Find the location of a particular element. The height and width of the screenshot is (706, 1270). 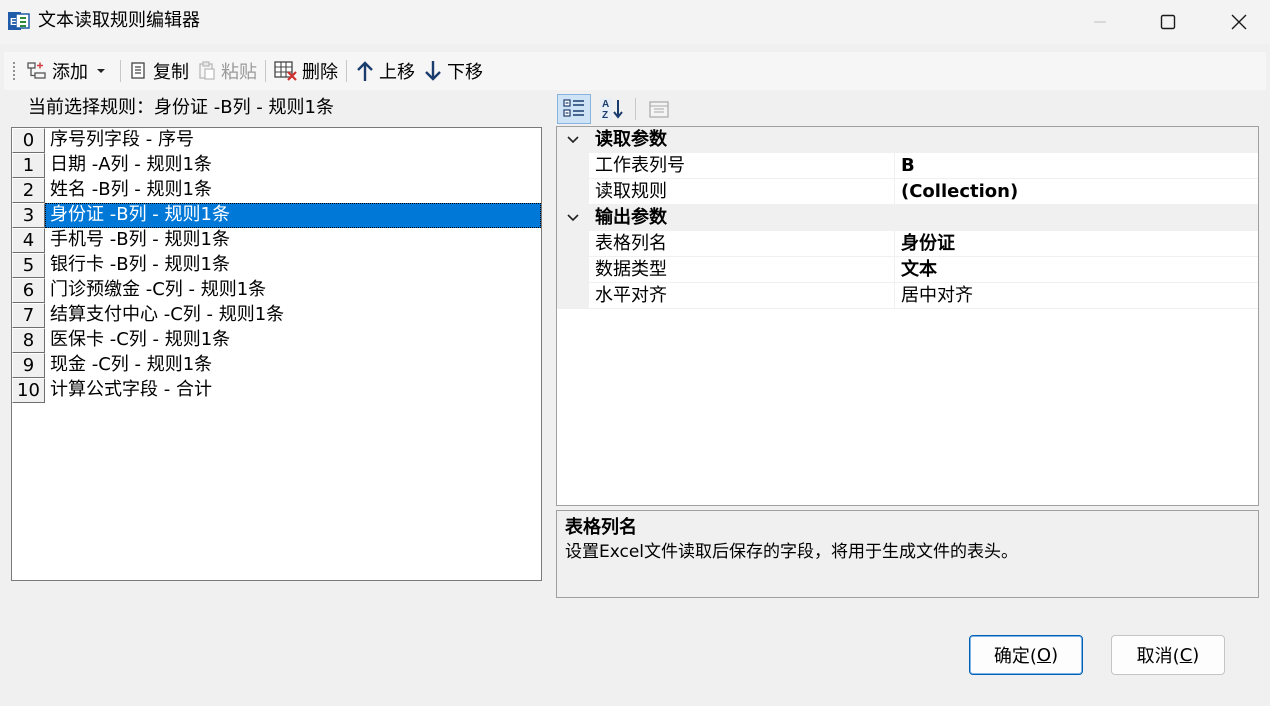

property-pages-icon is located at coordinates (659, 109).